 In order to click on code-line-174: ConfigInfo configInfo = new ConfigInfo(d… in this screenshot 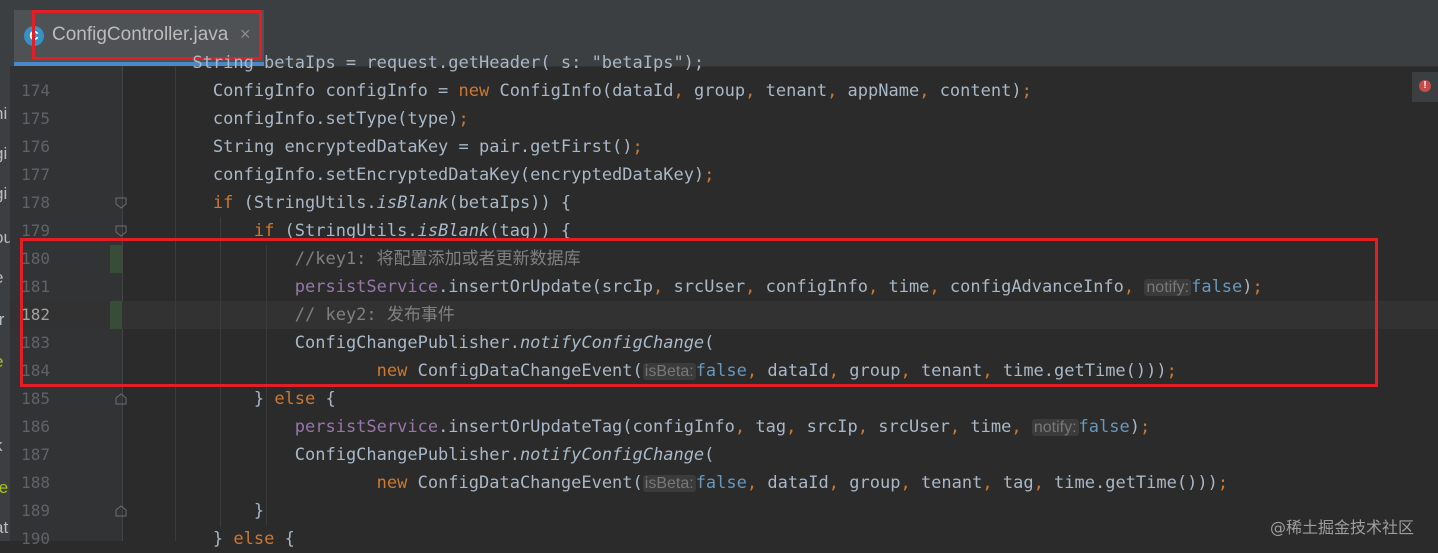, I will do `click(581, 91)`.